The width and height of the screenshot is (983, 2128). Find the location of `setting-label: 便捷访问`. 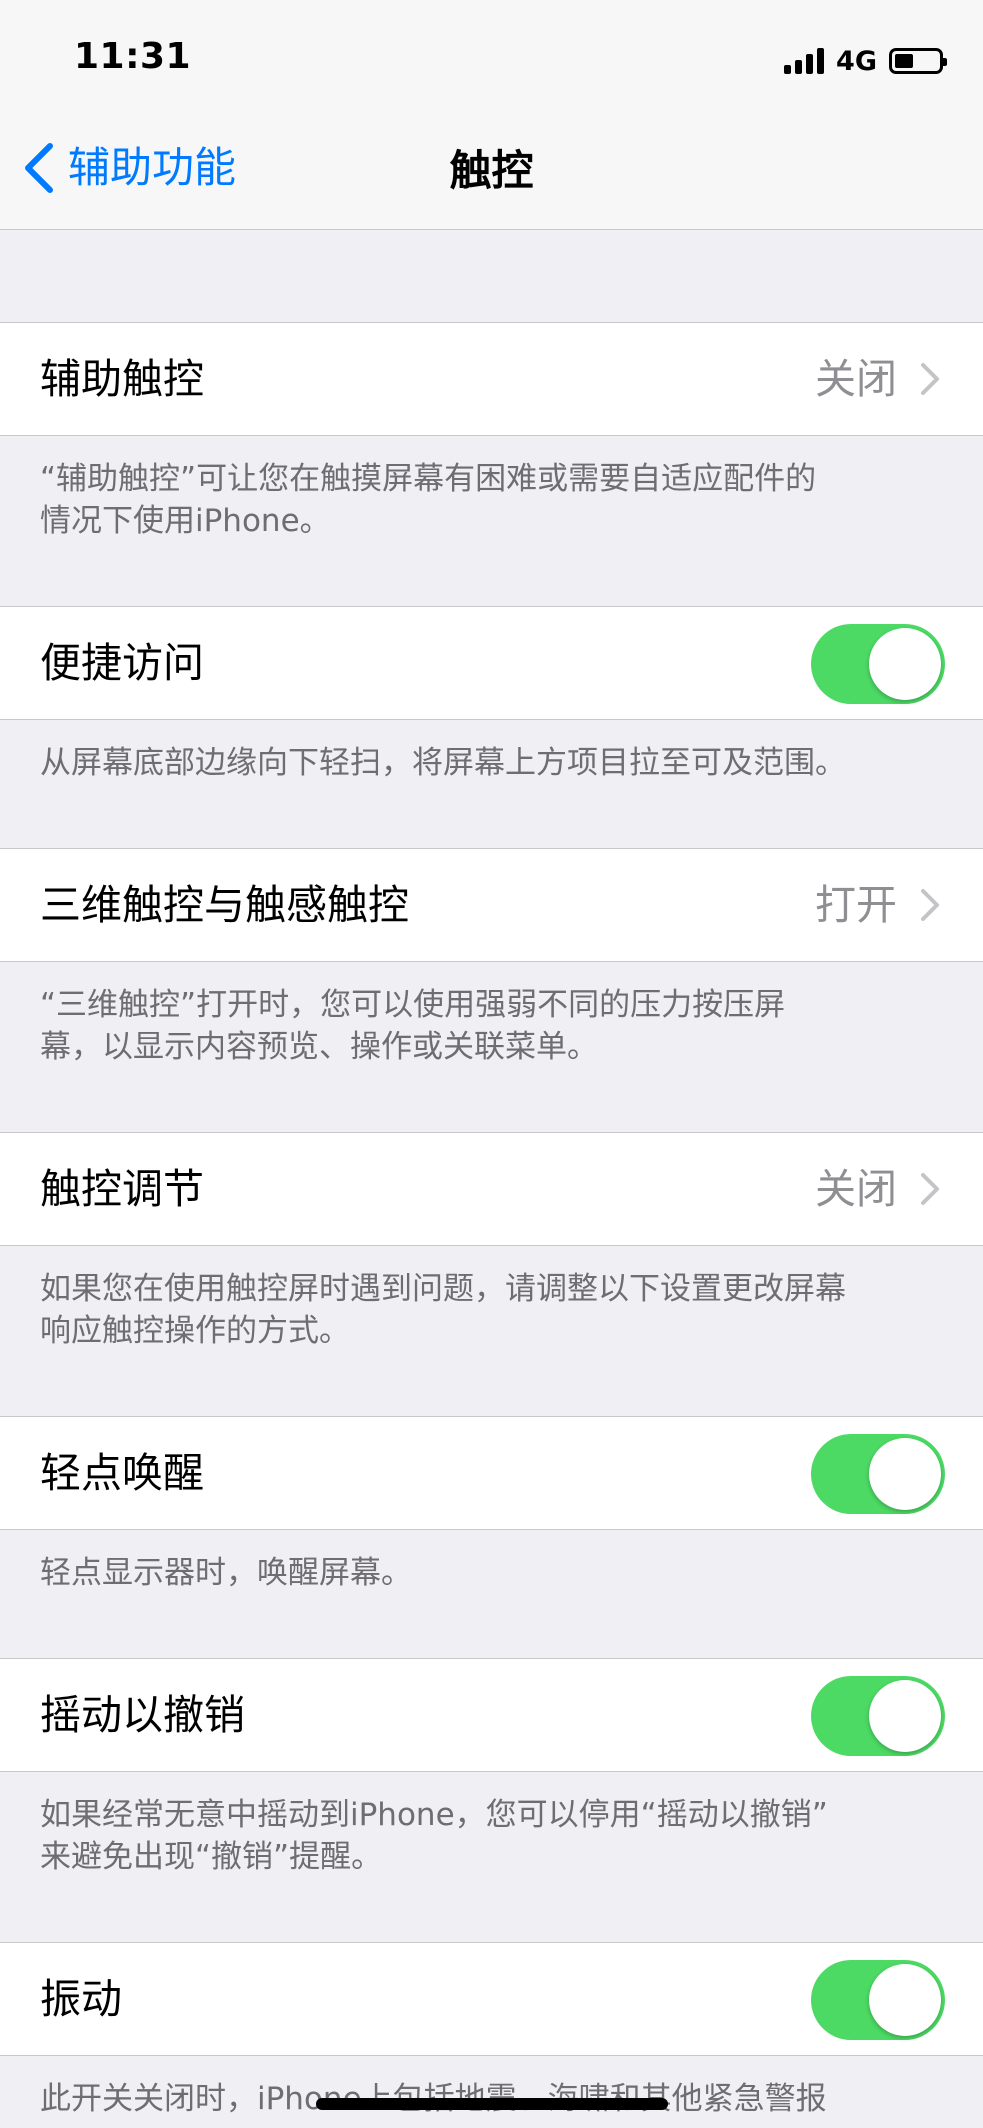

setting-label: 便捷访问 is located at coordinates (122, 663).